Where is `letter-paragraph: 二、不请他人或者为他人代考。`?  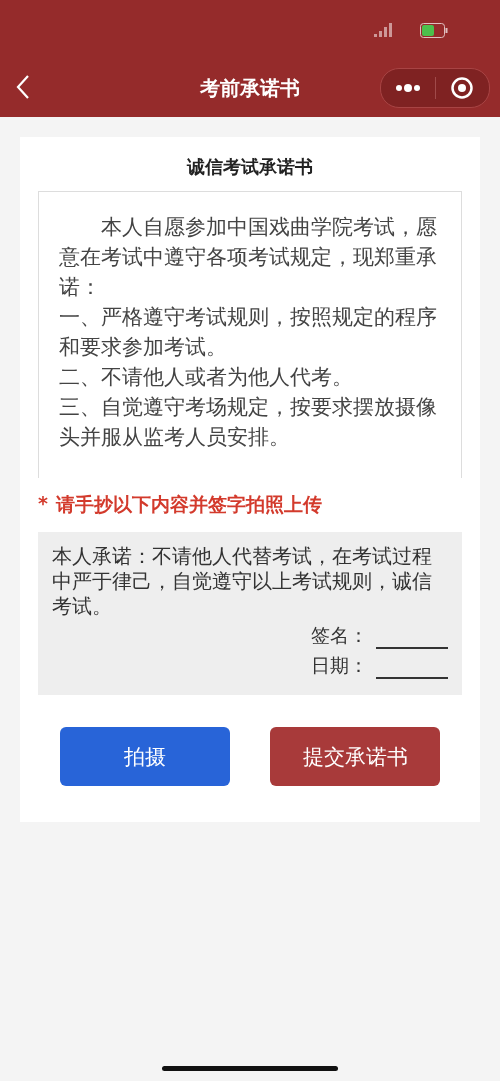
letter-paragraph: 二、不请他人或者为他人代考。 is located at coordinates (206, 377).